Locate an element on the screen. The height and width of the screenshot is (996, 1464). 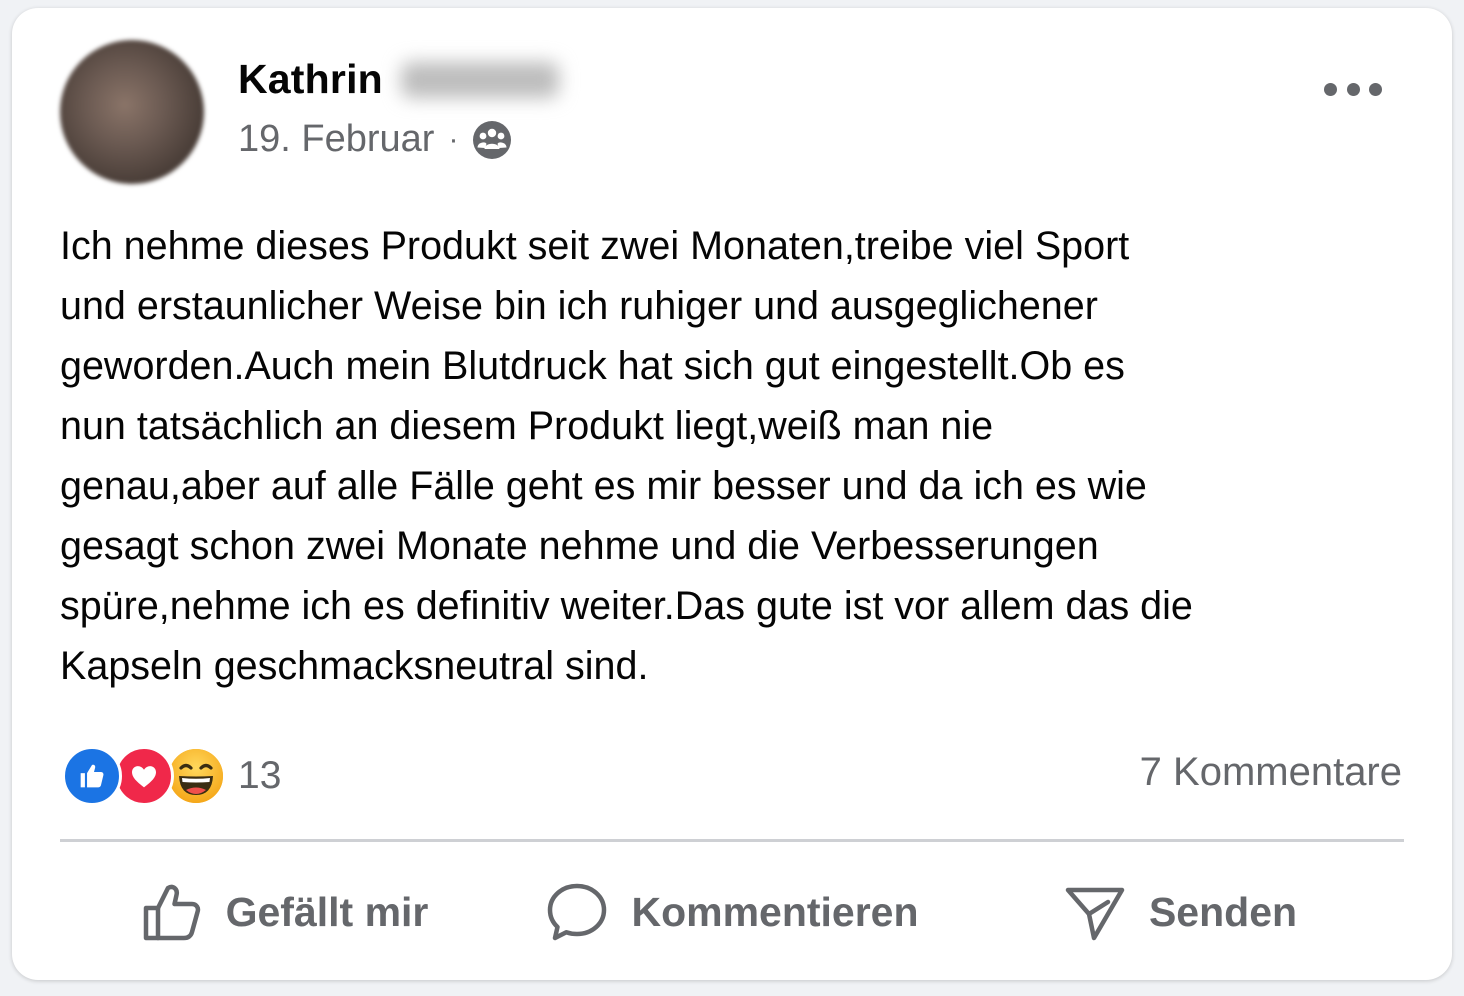
send-button: Senden is located at coordinates (1180, 912).